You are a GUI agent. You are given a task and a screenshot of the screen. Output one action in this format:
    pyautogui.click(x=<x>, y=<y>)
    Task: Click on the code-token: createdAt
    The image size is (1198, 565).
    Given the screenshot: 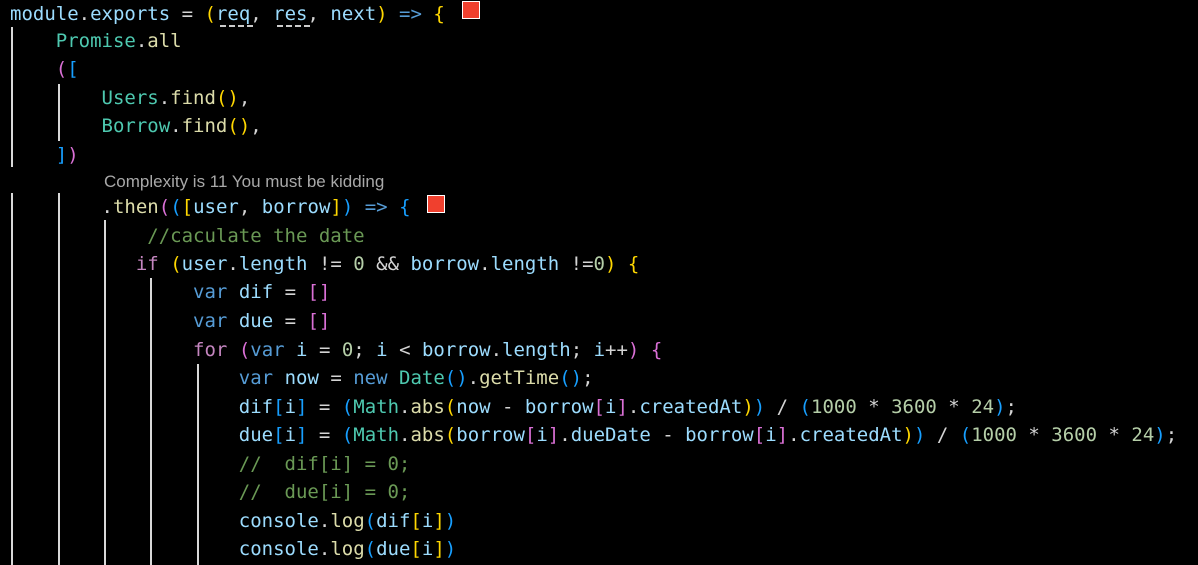 What is the action you would take?
    pyautogui.click(x=691, y=407)
    